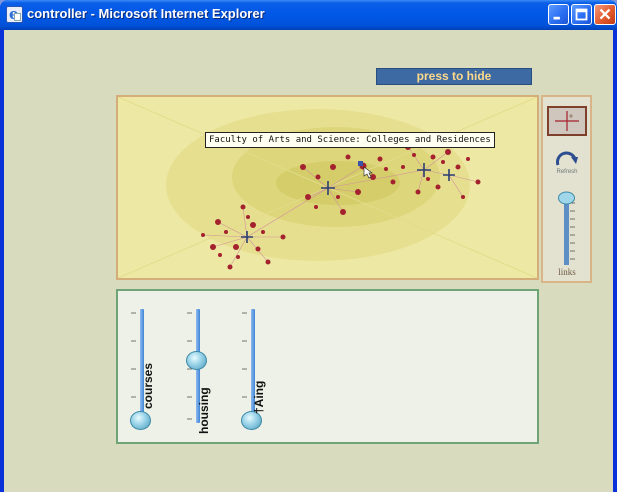  What do you see at coordinates (567, 272) in the screenshot?
I see `links-label: links` at bounding box center [567, 272].